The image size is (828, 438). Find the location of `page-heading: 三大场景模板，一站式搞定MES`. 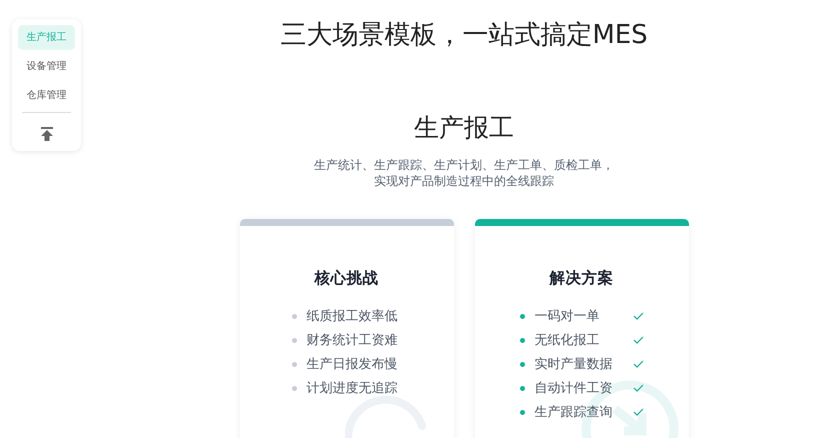

page-heading: 三大场景模板，一站式搞定MES is located at coordinates (464, 36).